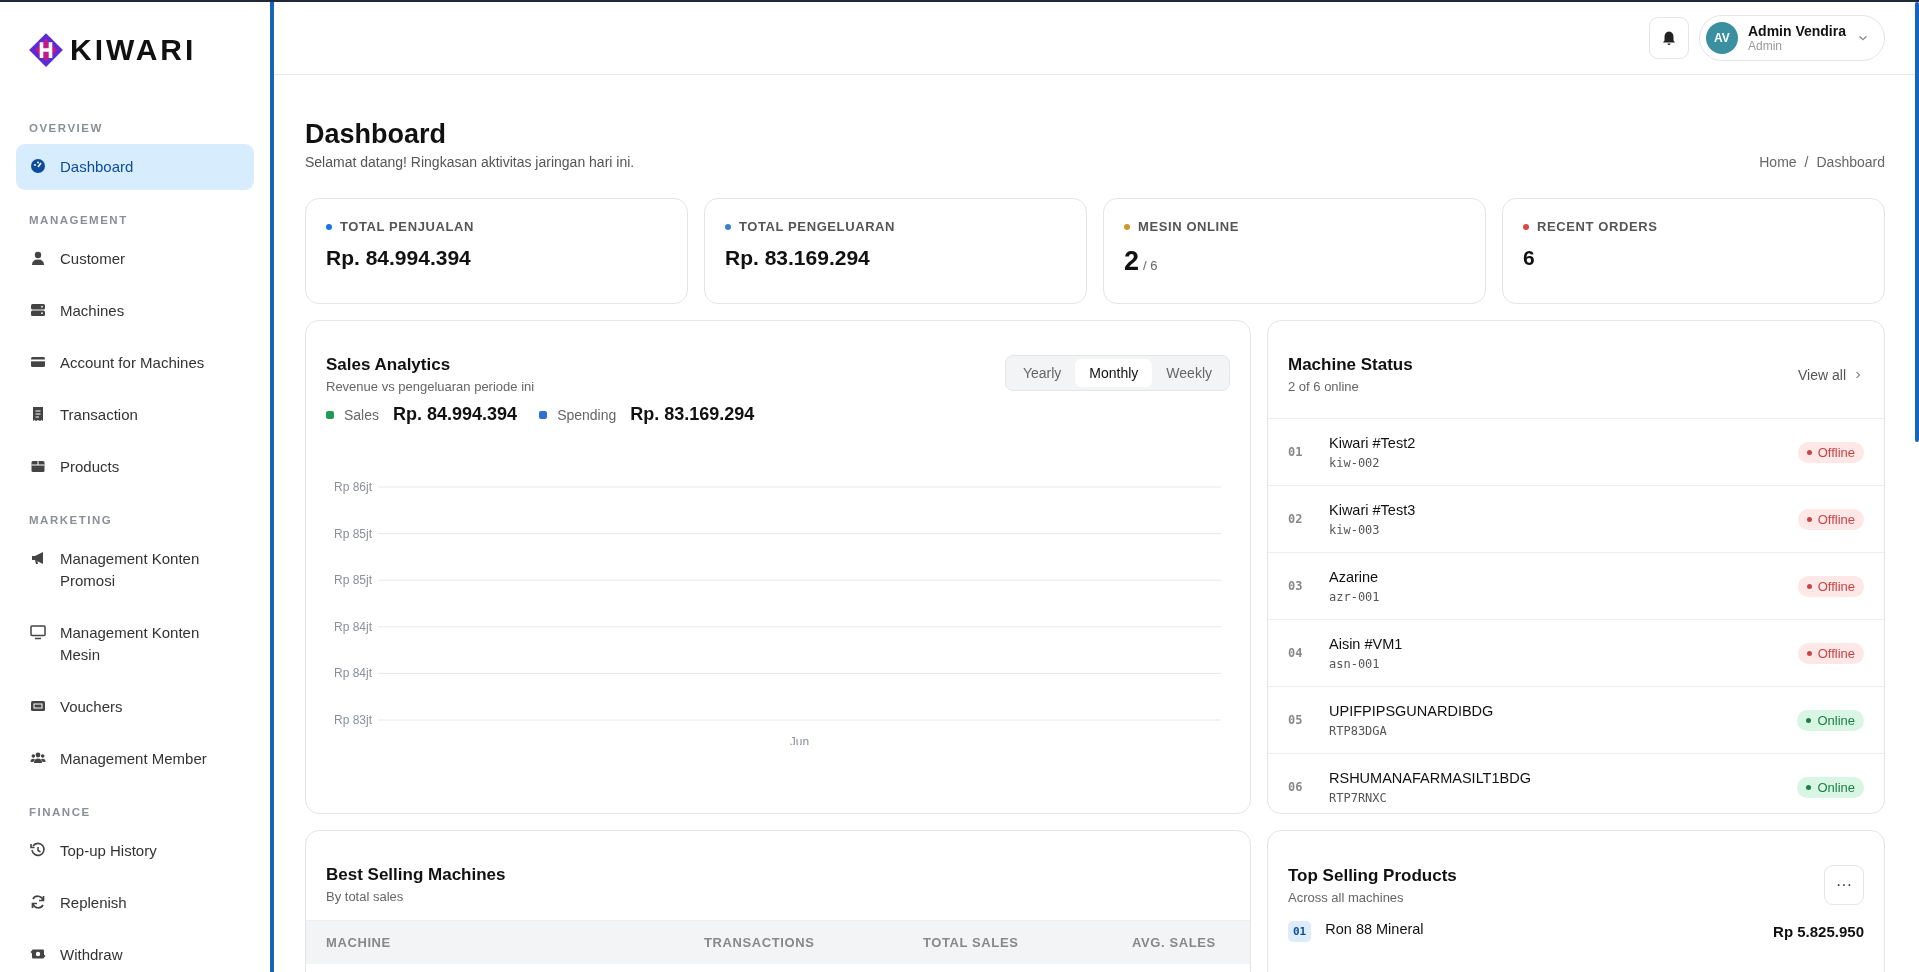  I want to click on card-title: Sales Analytics, so click(389, 365).